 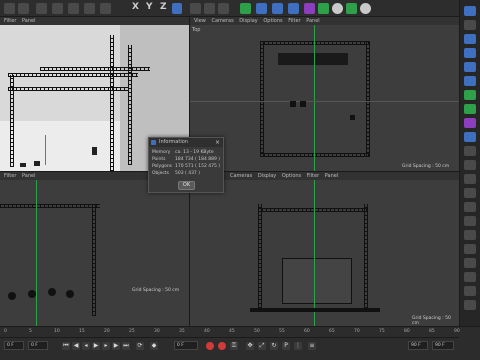 What do you see at coordinates (274, 346) in the screenshot?
I see `rotation-key-icon: ↻` at bounding box center [274, 346].